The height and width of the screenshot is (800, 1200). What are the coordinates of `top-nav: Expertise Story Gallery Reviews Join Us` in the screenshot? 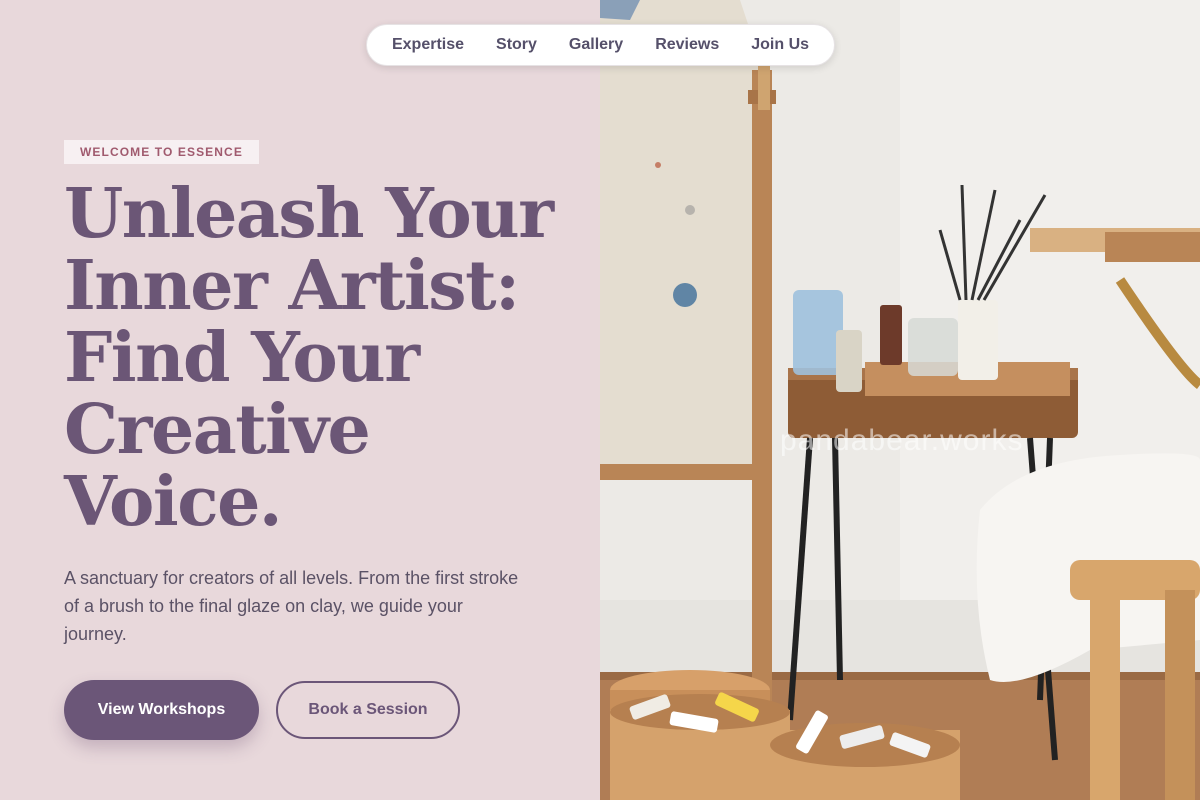 It's located at (600, 45).